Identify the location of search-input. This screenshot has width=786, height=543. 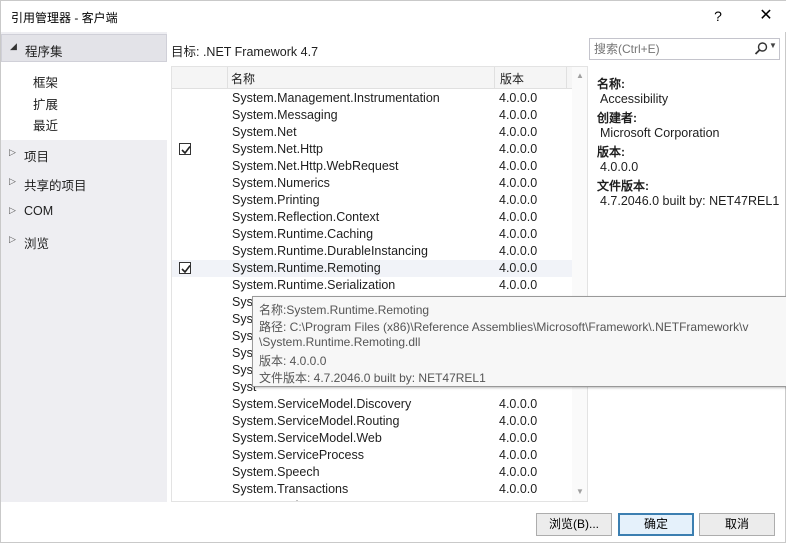
(669, 49).